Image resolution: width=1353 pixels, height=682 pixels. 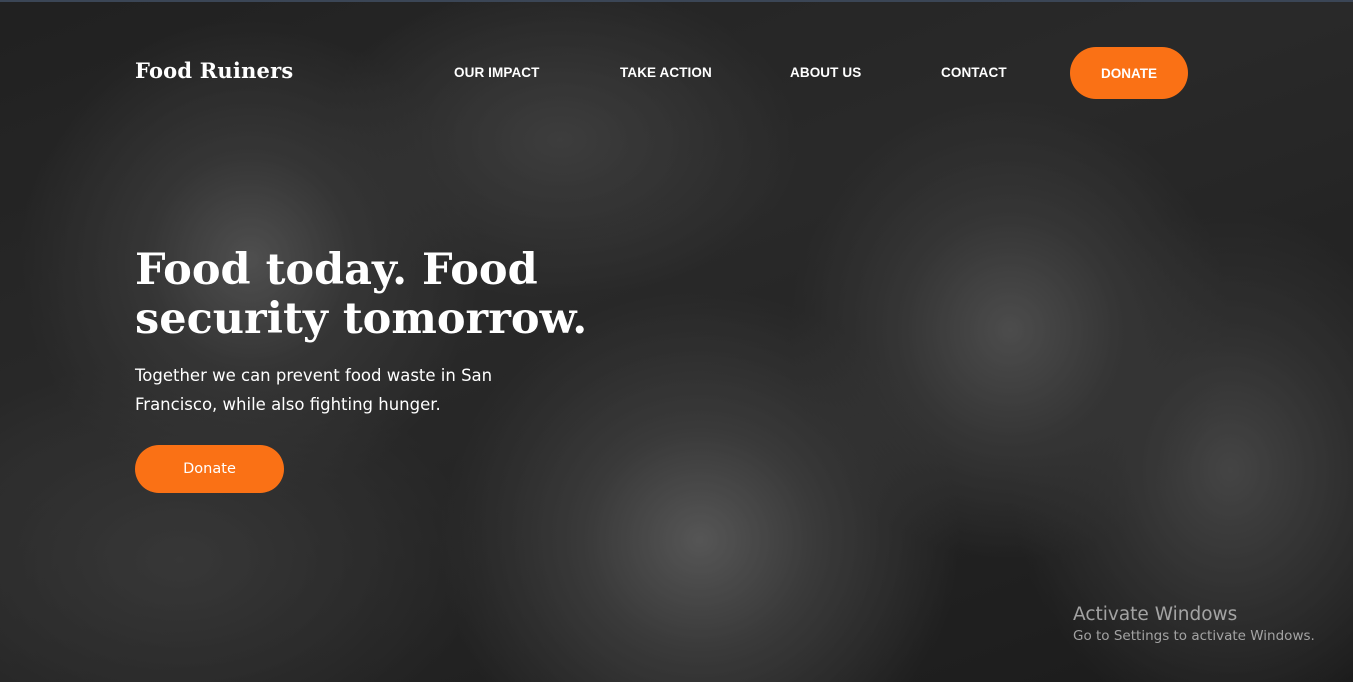 What do you see at coordinates (676, 1) in the screenshot?
I see `window-top-edge` at bounding box center [676, 1].